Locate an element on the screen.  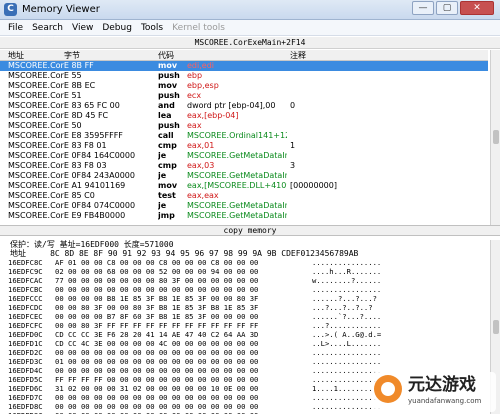
disasm-operand: eax,01 is located at coordinates (201, 145).